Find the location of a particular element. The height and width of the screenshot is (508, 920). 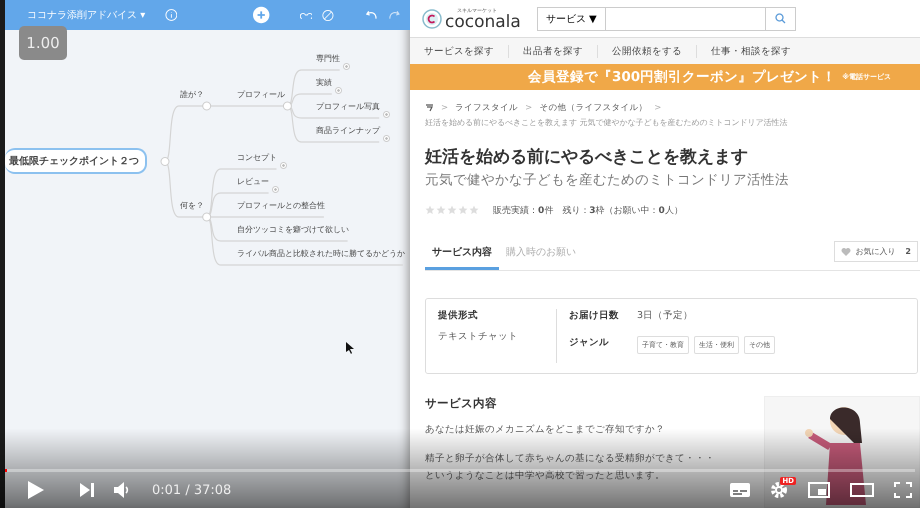

info-value: テキストチャット is located at coordinates (478, 336).